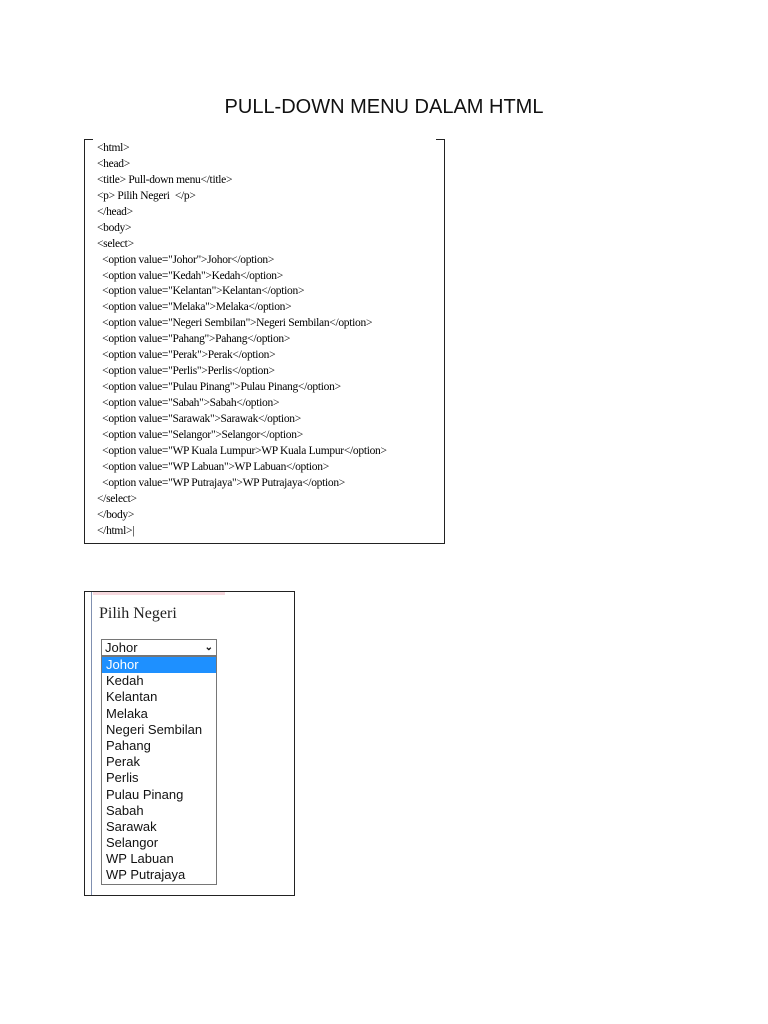  Describe the element at coordinates (159, 811) in the screenshot. I see `option-item: Sabah` at that location.